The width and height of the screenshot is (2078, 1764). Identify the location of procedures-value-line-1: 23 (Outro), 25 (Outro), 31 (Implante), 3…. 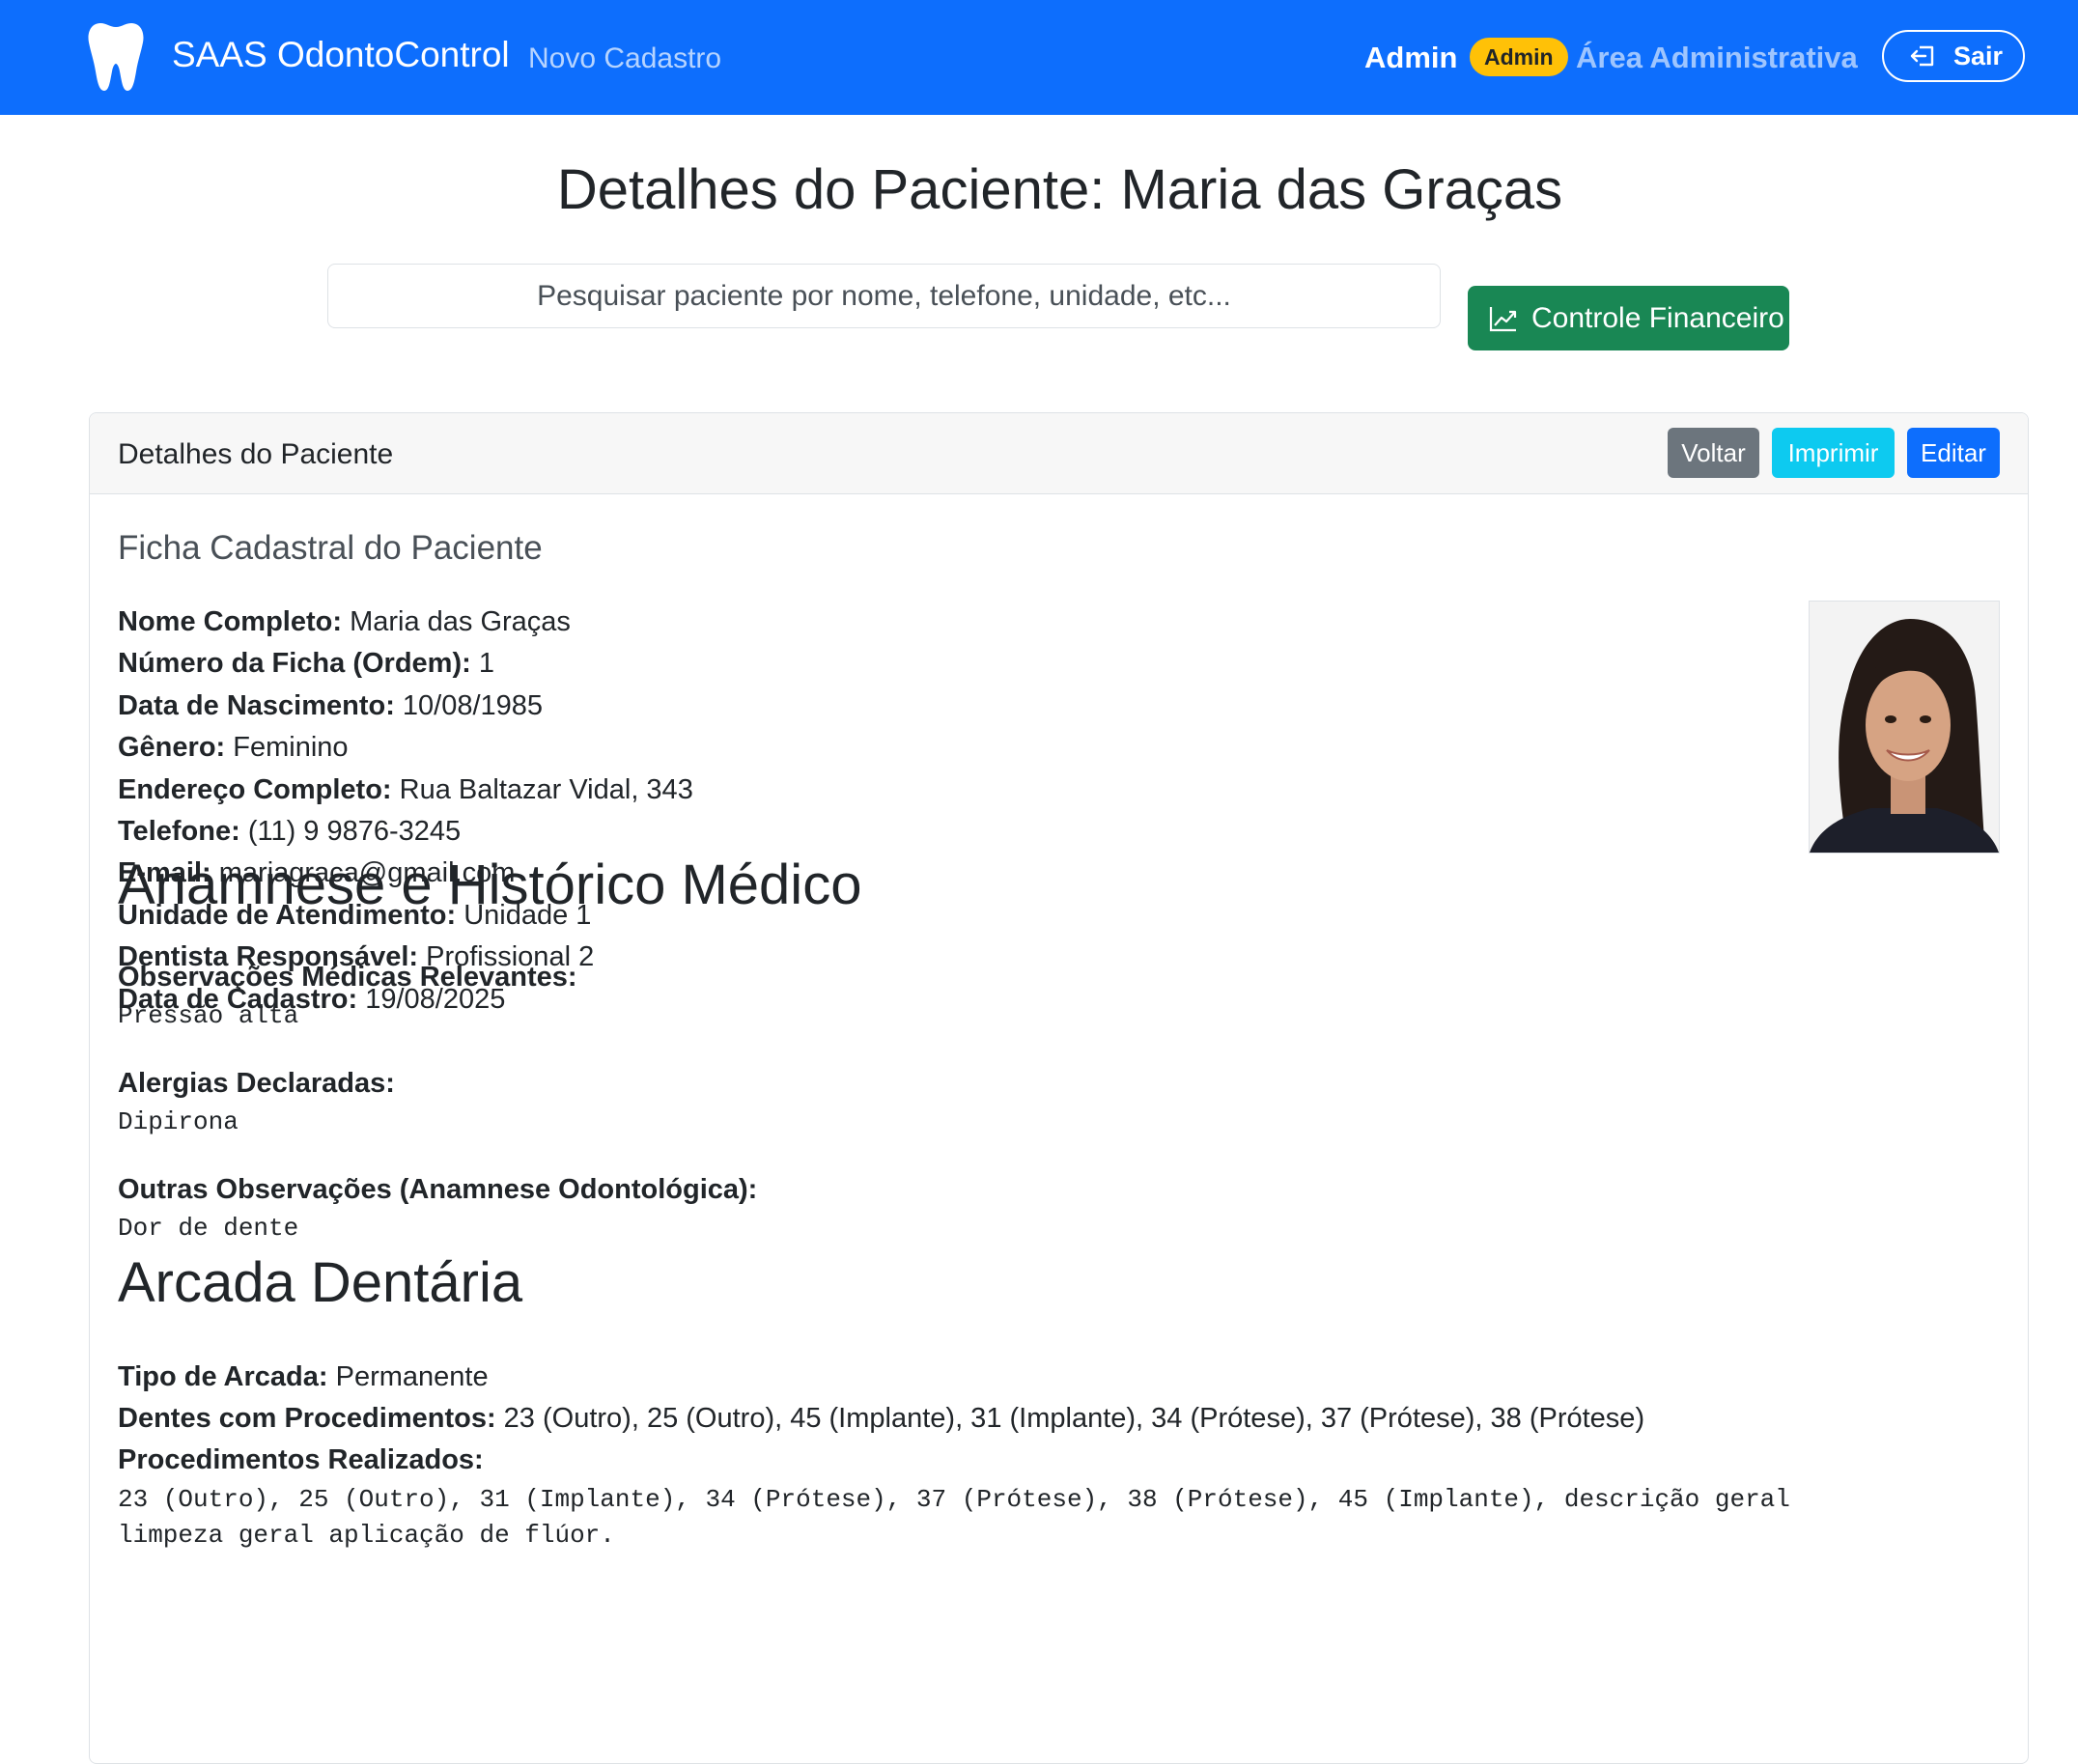
(954, 1500).